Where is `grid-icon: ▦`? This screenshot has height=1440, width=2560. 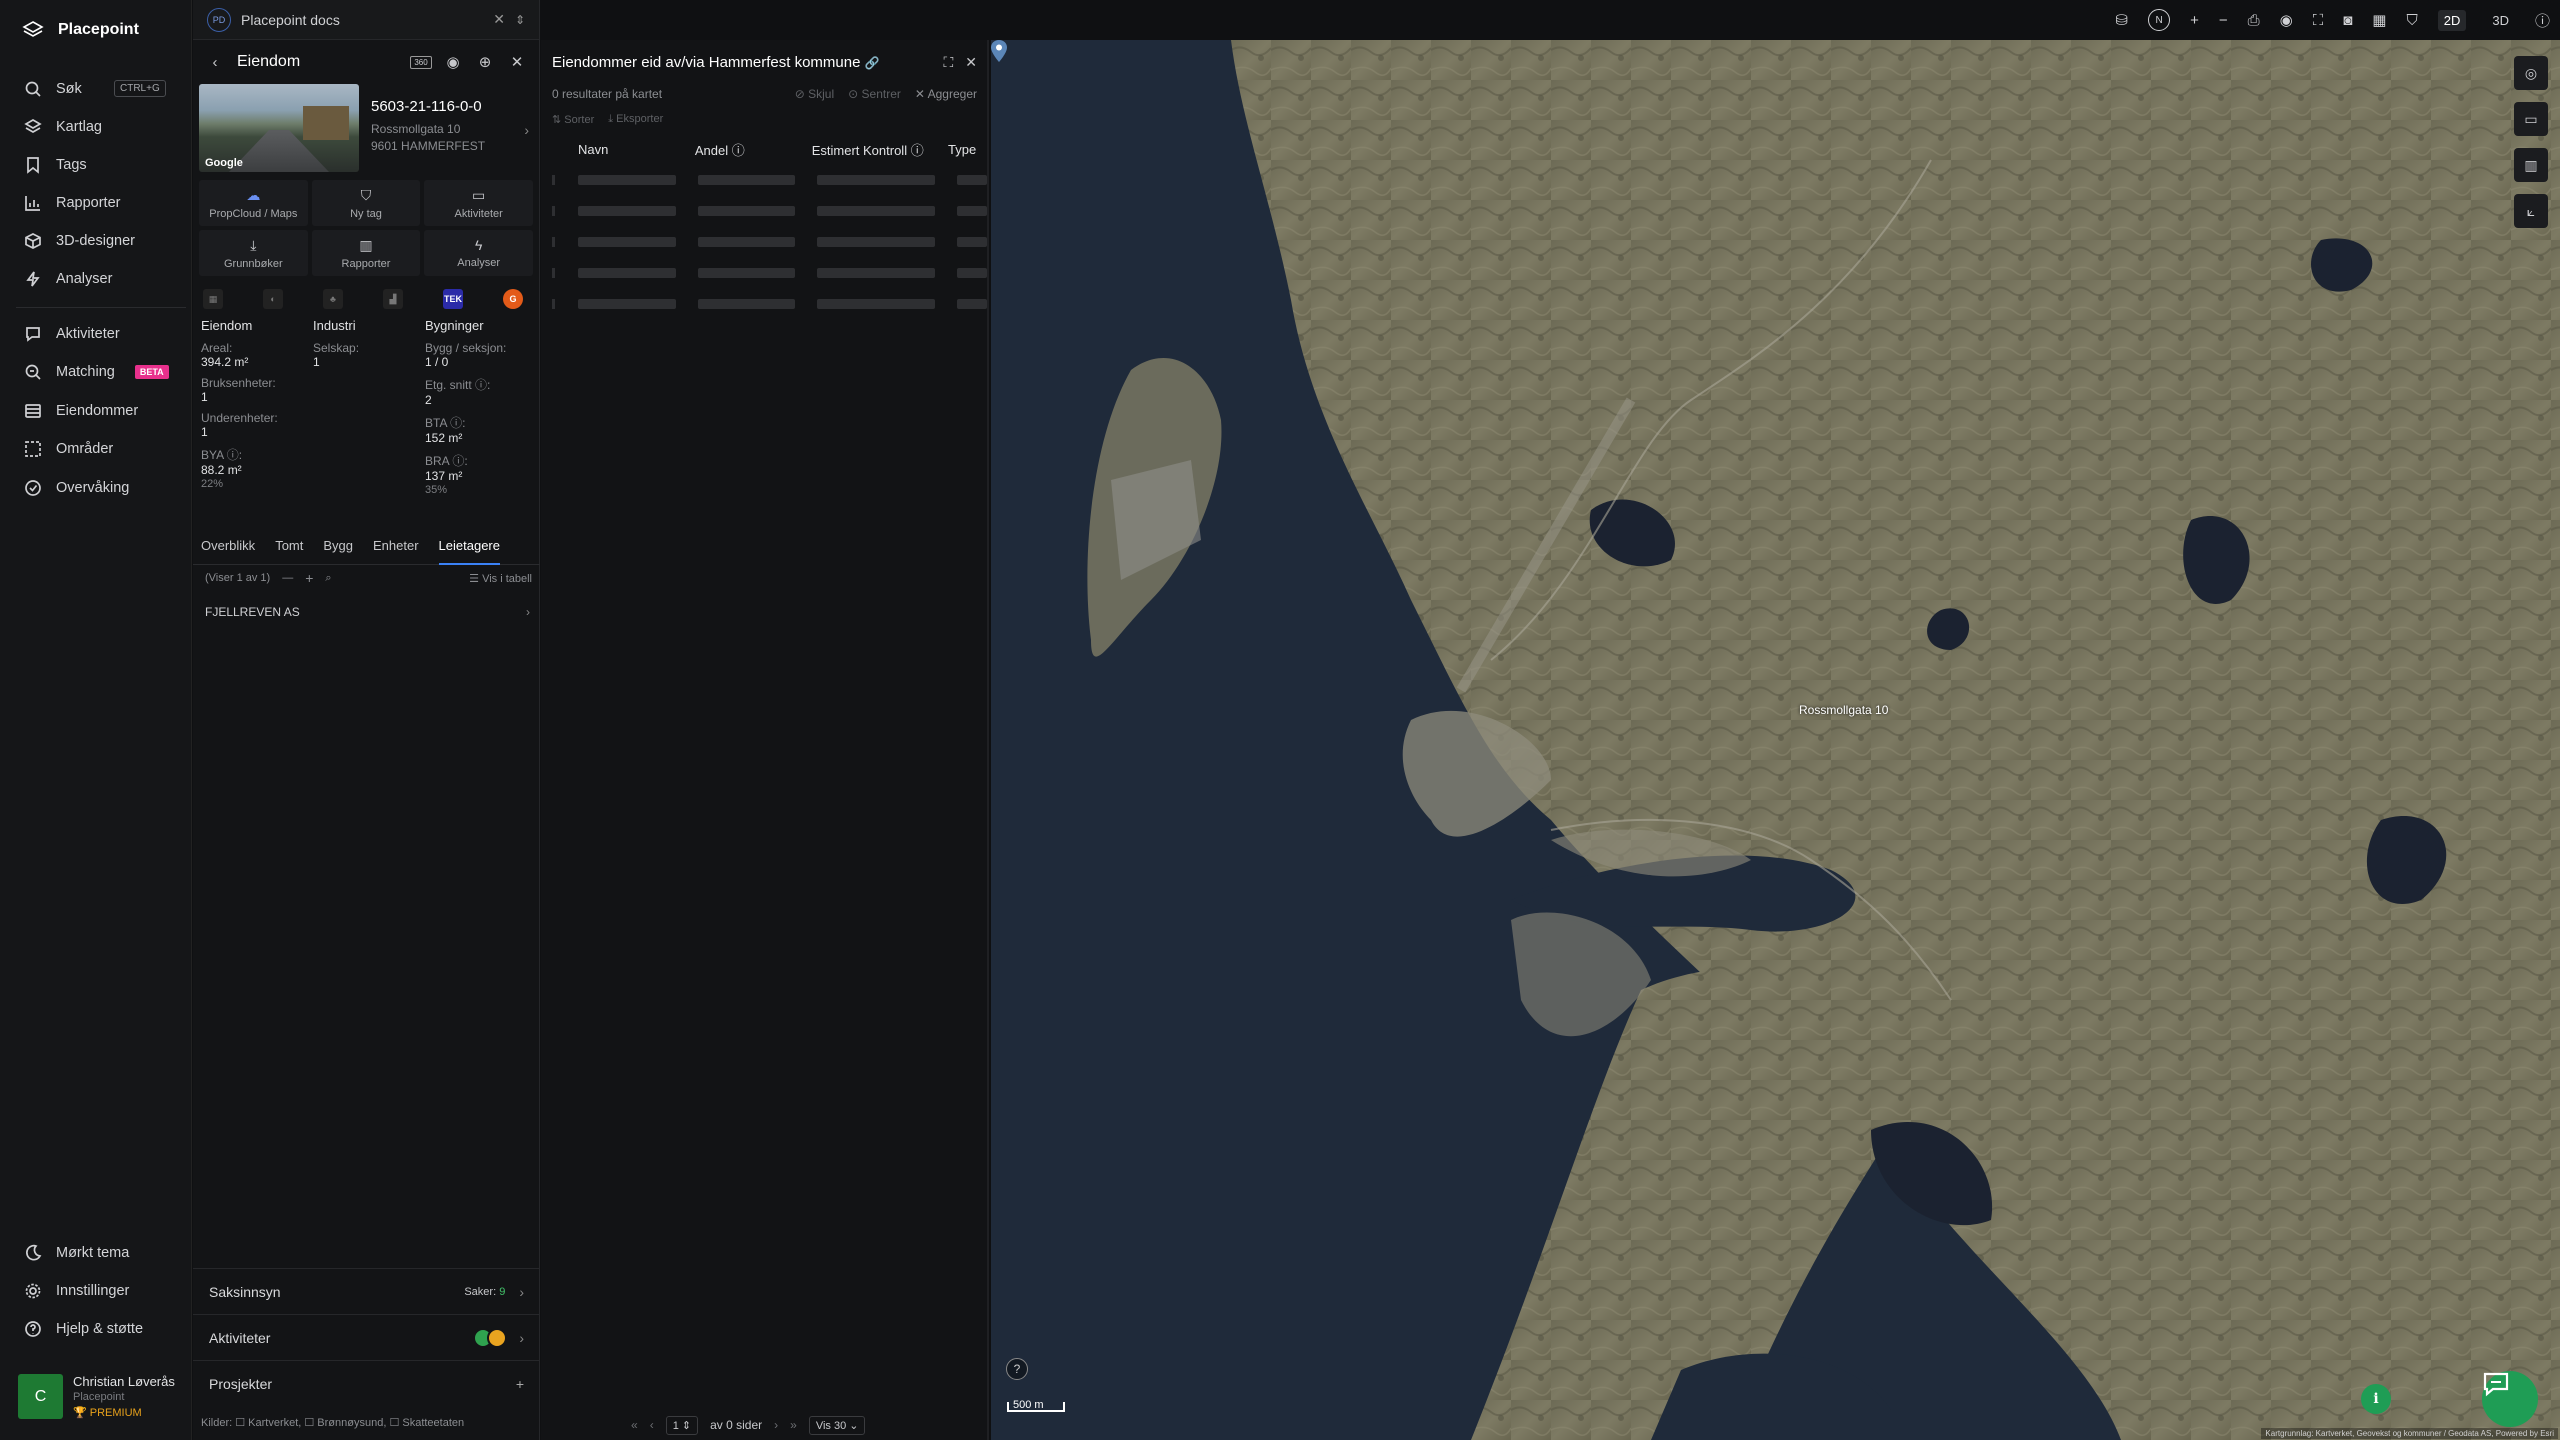 grid-icon: ▦ is located at coordinates (2379, 20).